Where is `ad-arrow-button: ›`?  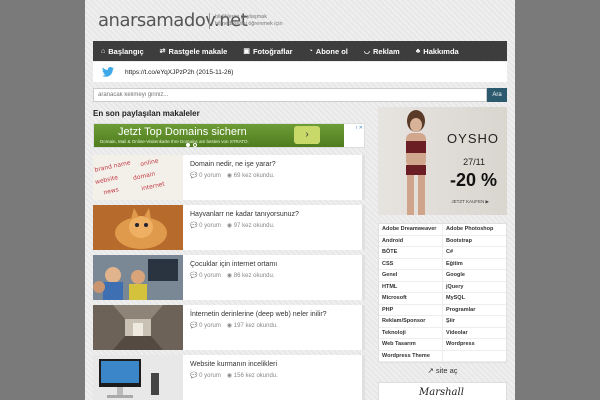
ad-arrow-button: › is located at coordinates (307, 135).